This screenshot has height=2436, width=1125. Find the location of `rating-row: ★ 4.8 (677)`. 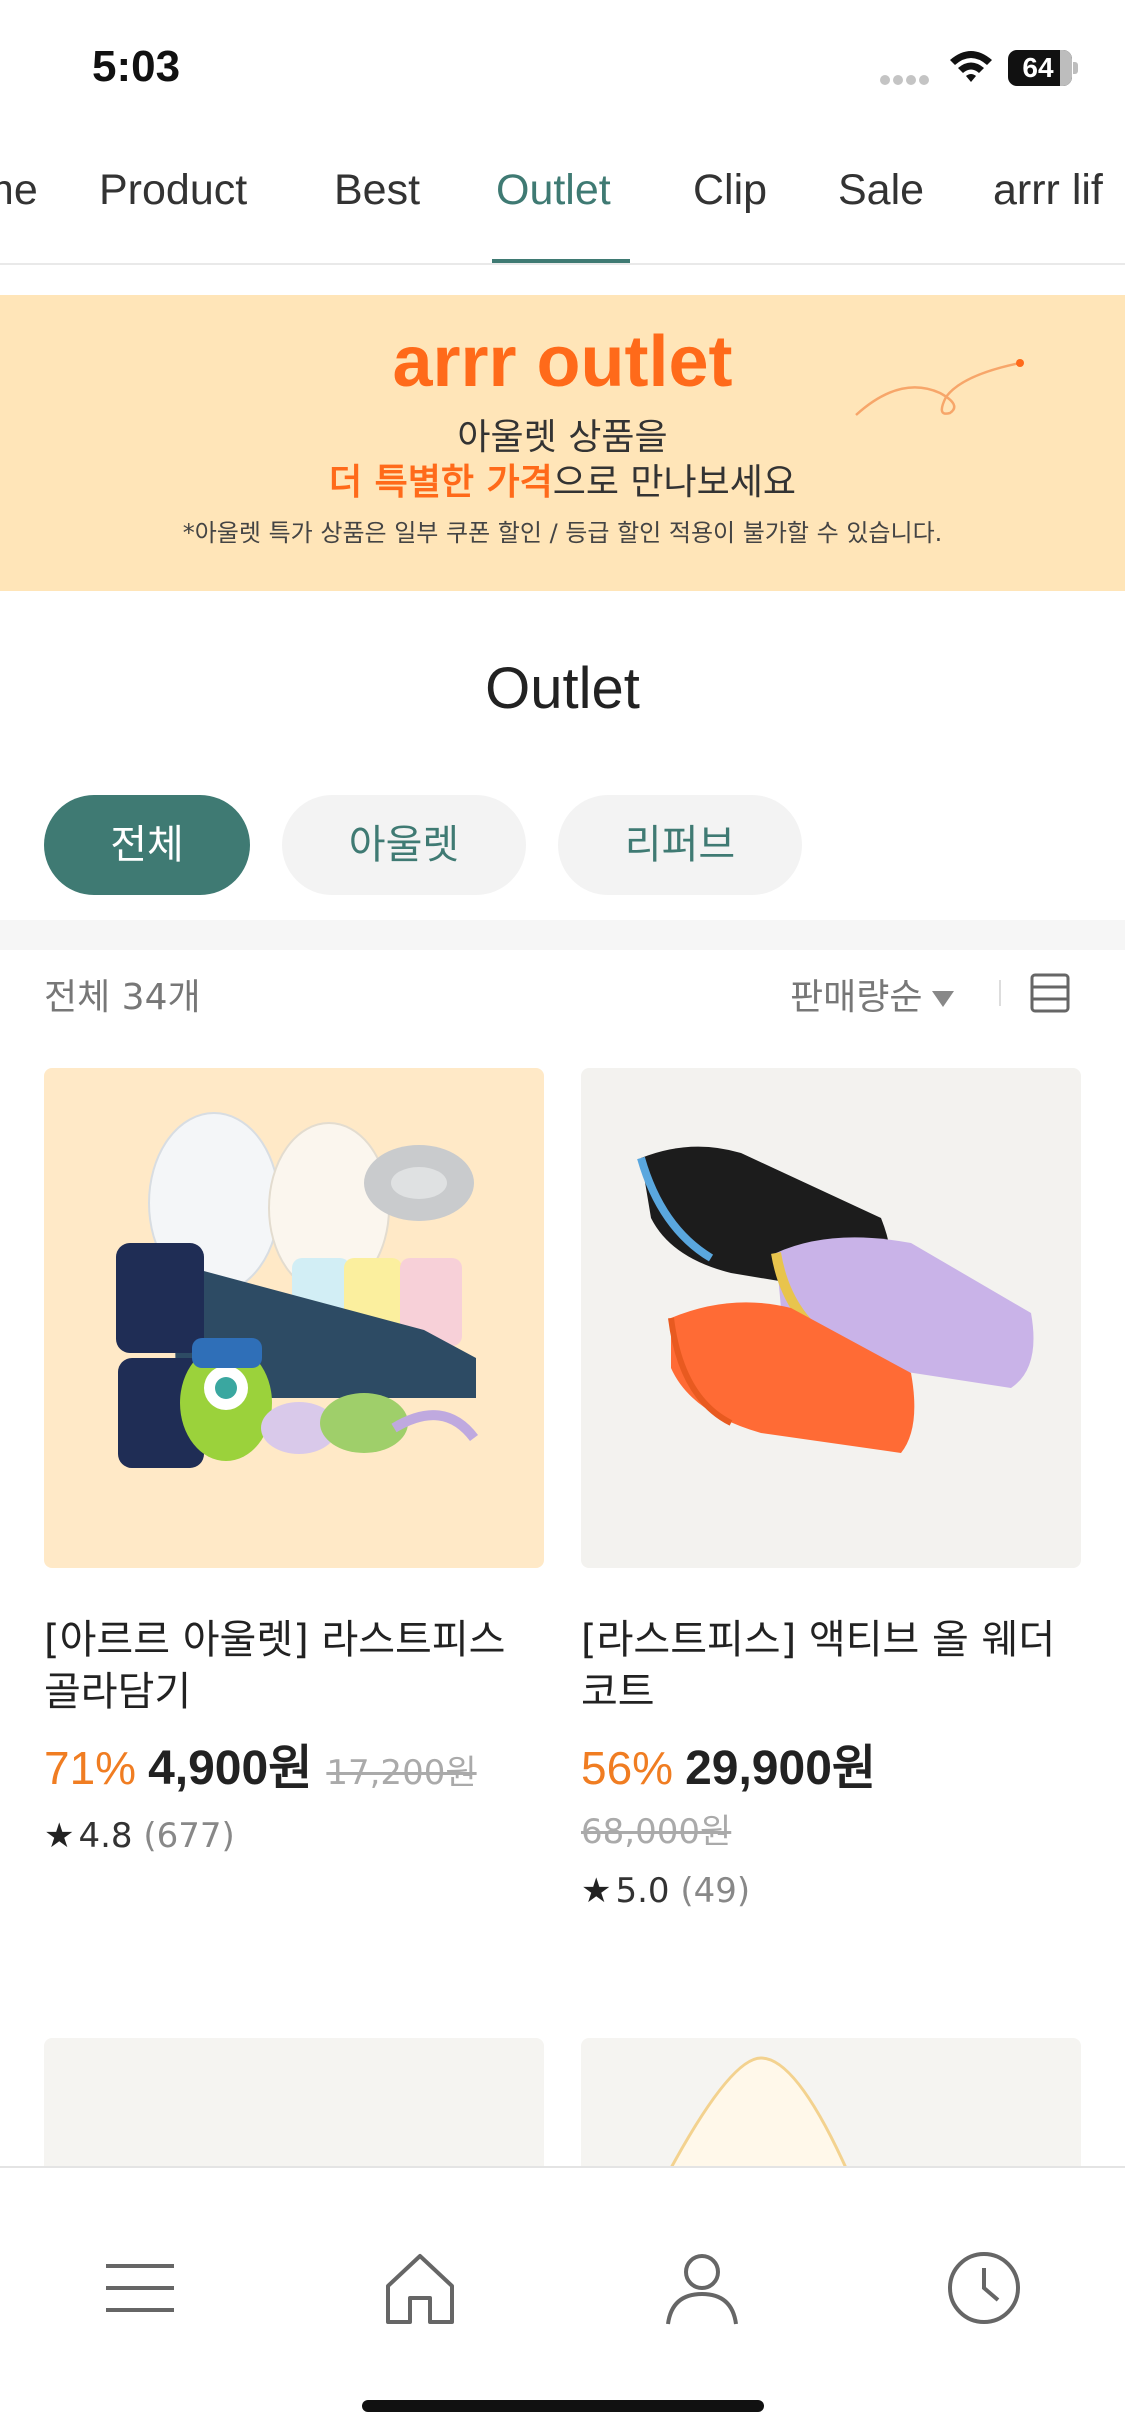

rating-row: ★ 4.8 (677) is located at coordinates (294, 1836).